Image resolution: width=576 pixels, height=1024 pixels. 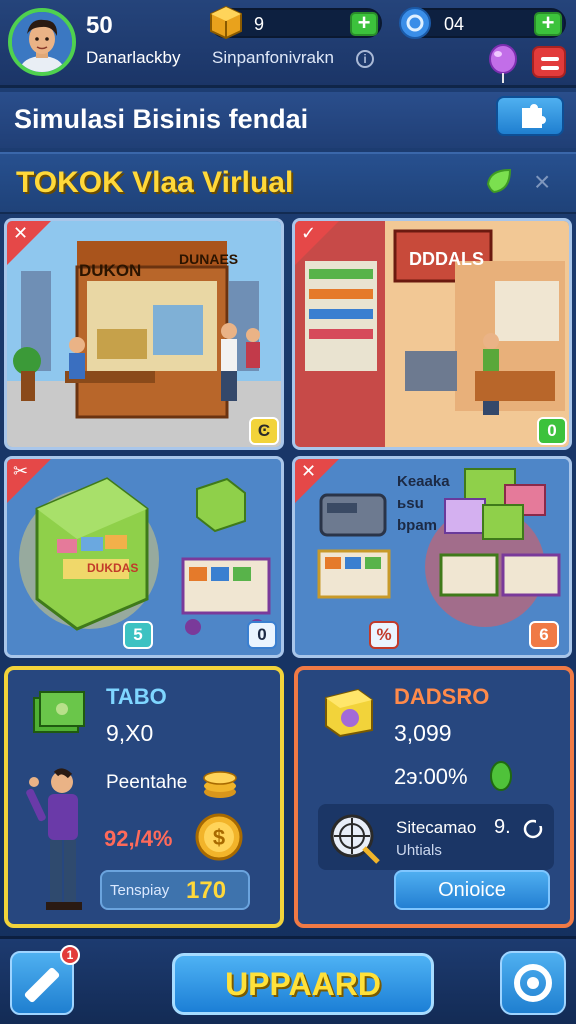 I want to click on bottom-nav: 1 UPPAARD, so click(x=288, y=980).